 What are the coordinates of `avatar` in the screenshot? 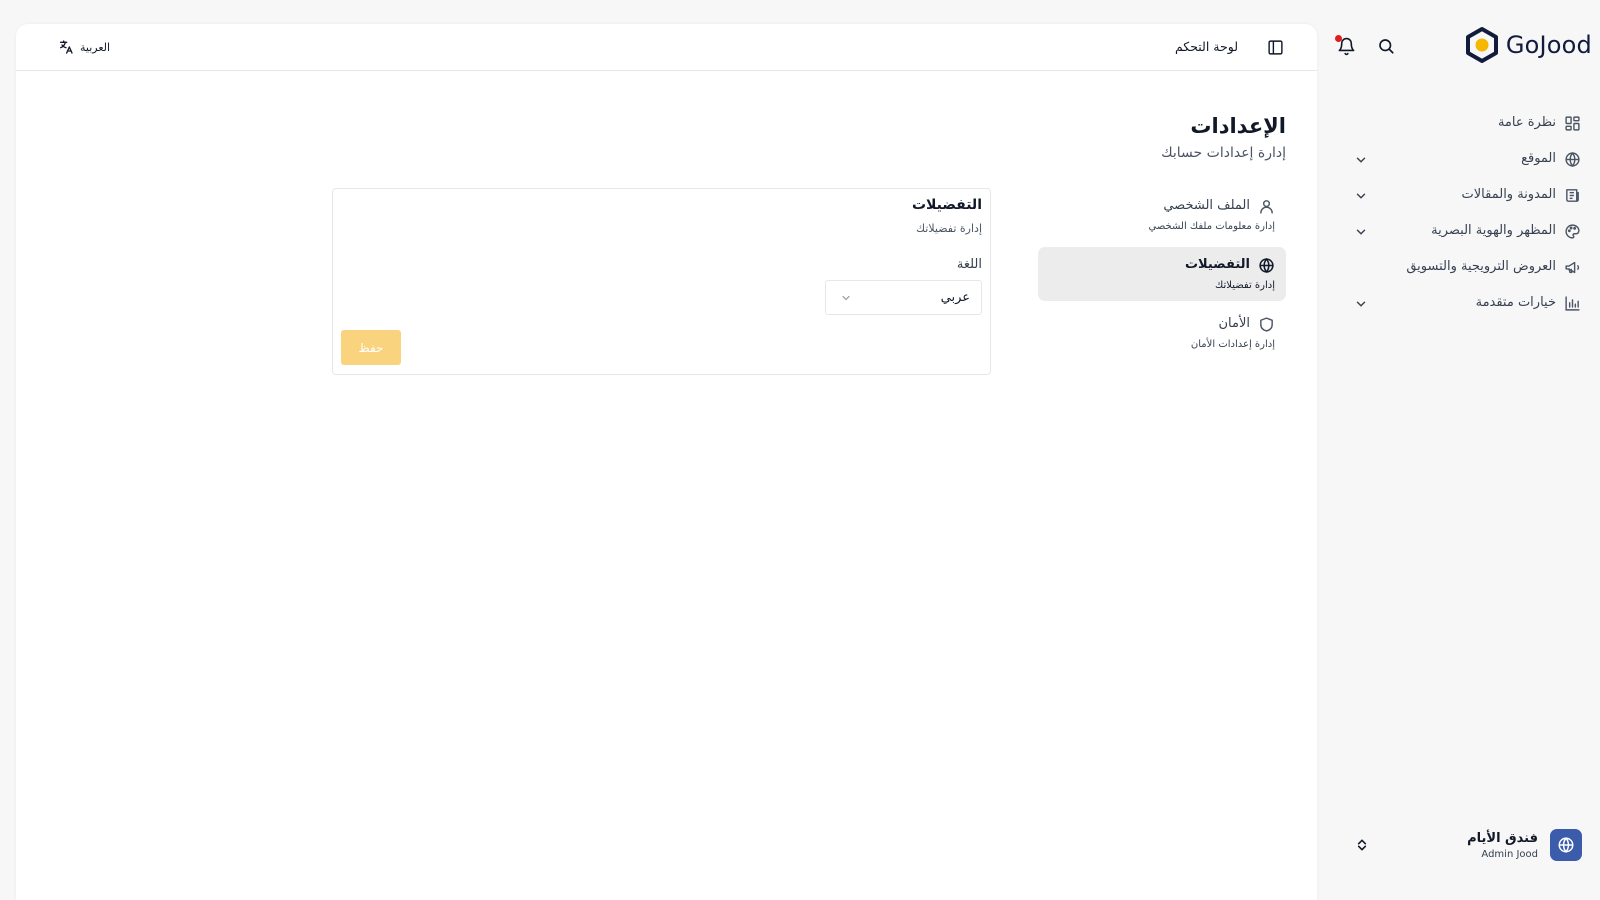 It's located at (1566, 845).